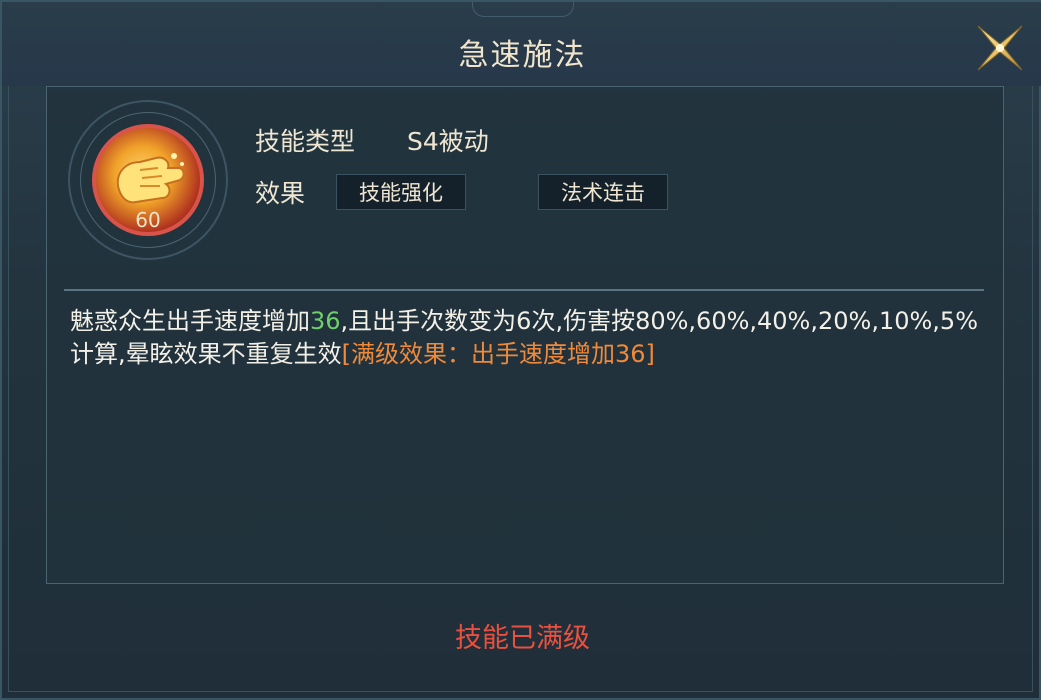  I want to click on header-ornament, so click(523, 9).